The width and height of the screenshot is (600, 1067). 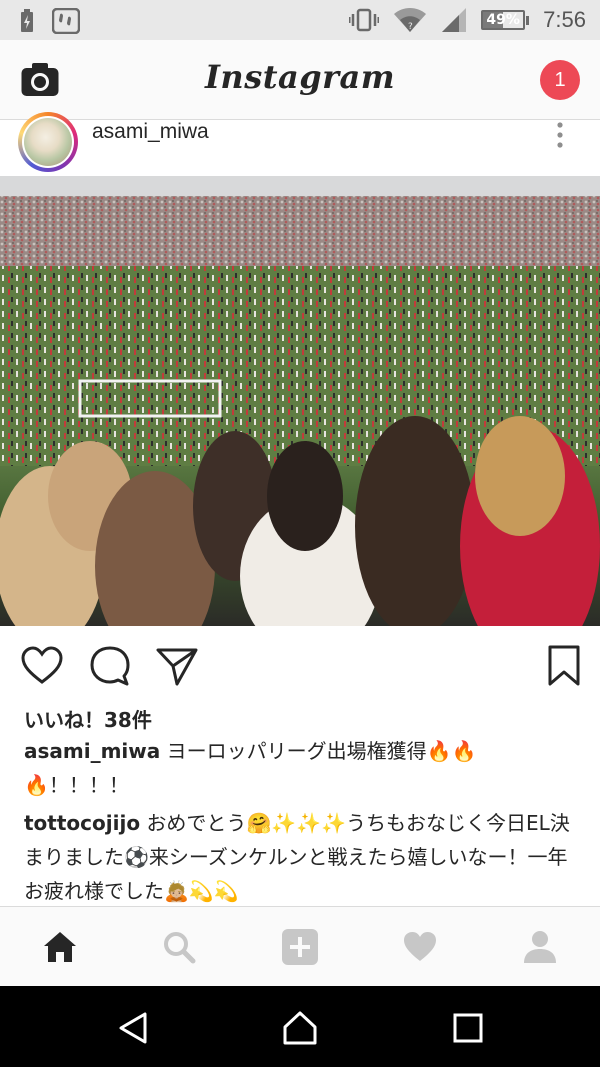 I want to click on caption-username: asami_miwa, so click(x=92, y=751).